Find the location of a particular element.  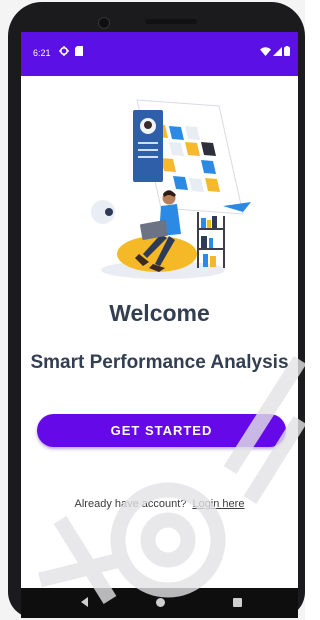

signal-icon is located at coordinates (277, 52).